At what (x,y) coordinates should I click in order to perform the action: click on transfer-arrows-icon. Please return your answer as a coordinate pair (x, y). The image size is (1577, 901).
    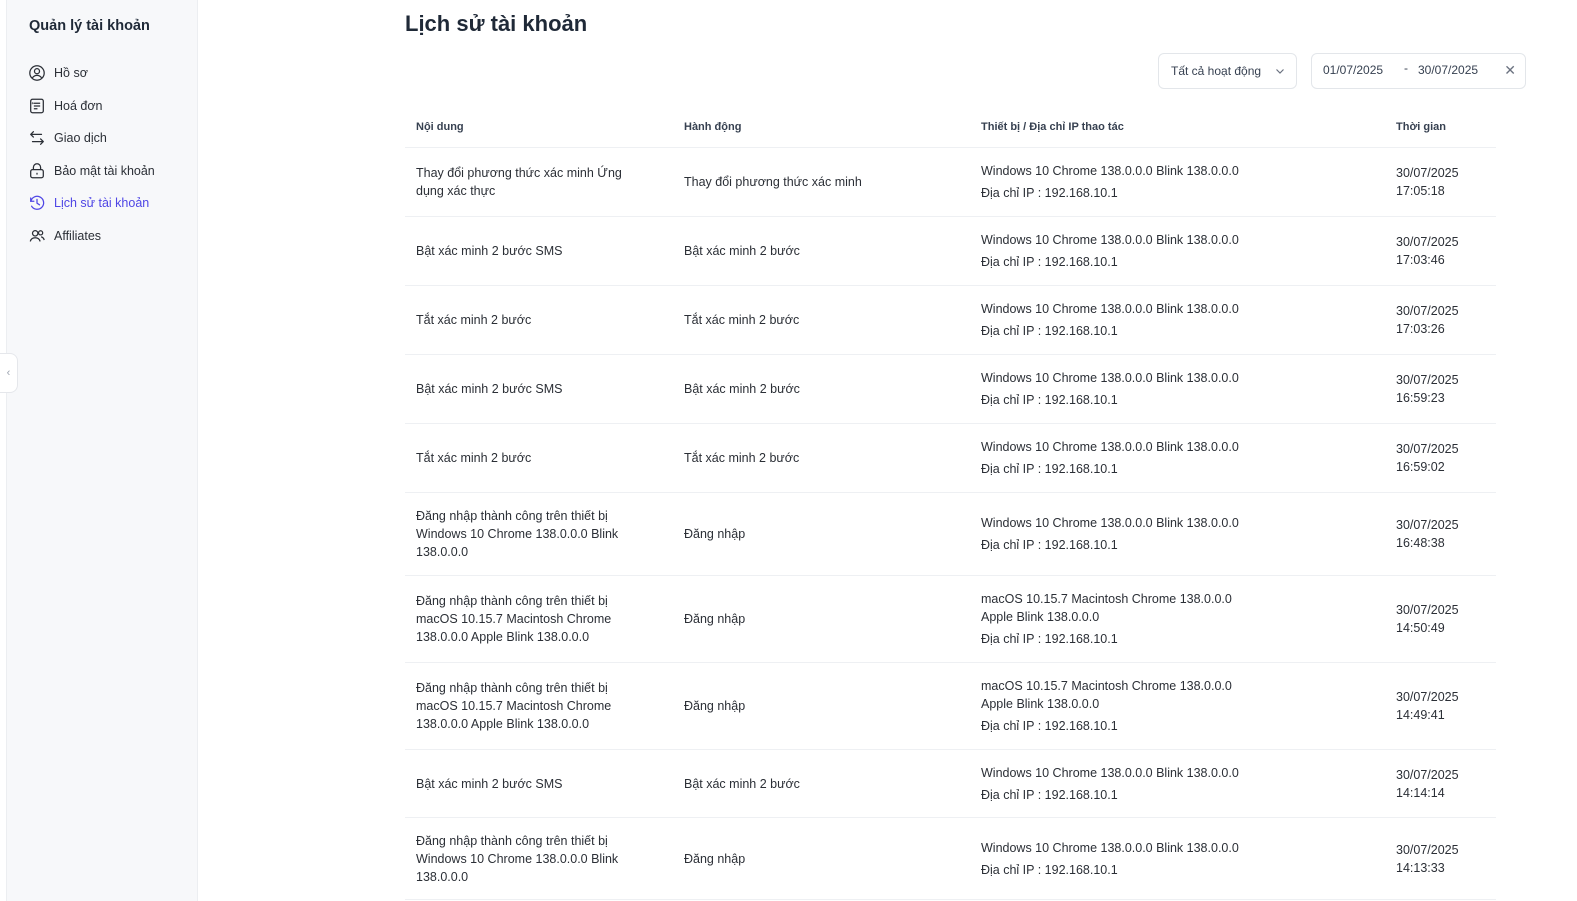
    Looking at the image, I should click on (37, 138).